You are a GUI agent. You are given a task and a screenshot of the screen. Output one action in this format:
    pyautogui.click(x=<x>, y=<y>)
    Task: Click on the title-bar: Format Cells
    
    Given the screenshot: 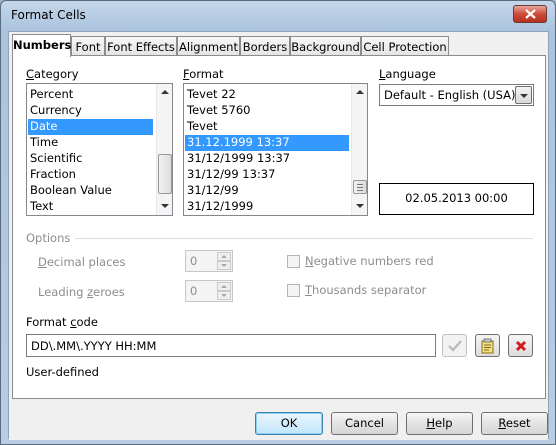 What is the action you would take?
    pyautogui.click(x=278, y=16)
    